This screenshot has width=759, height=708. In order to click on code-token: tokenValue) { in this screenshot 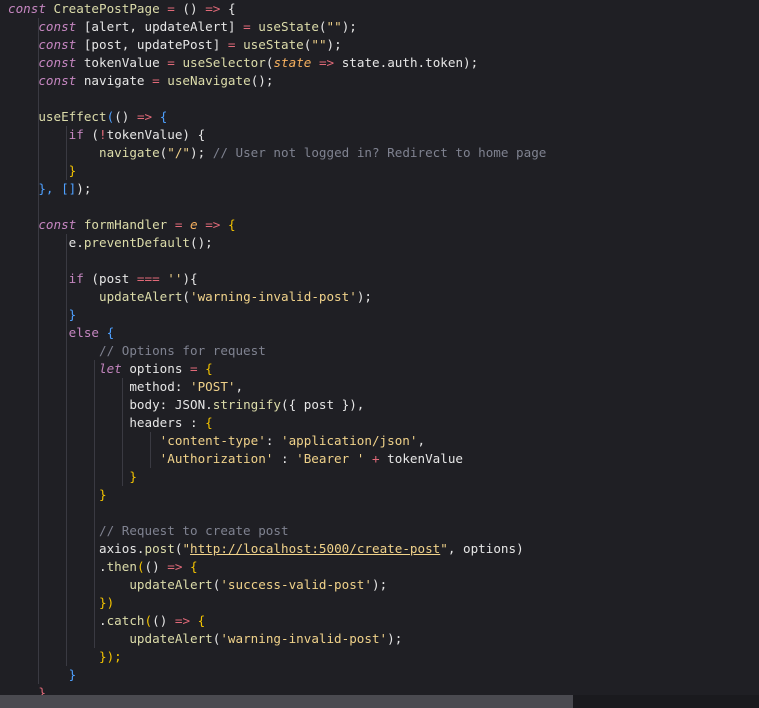, I will do `click(156, 134)`.